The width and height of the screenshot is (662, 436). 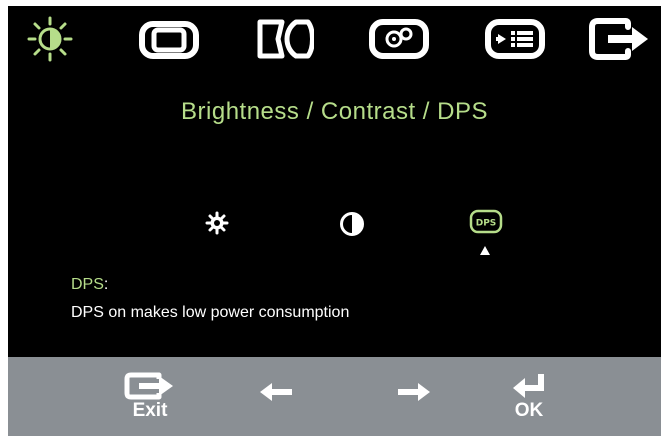 I want to click on description-label-text: DPS, so click(x=87, y=284).